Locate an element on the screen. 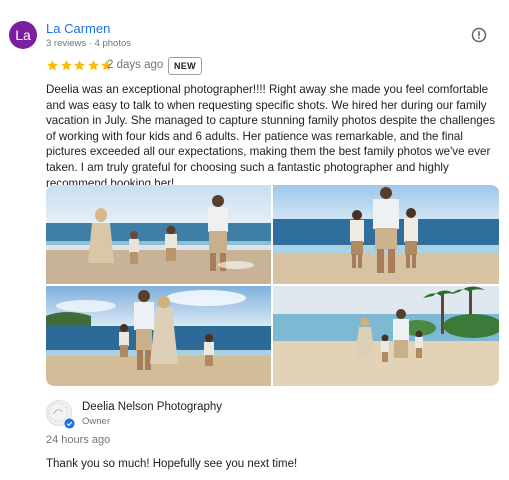 The image size is (509, 480). owner-role: Owner is located at coordinates (96, 421).